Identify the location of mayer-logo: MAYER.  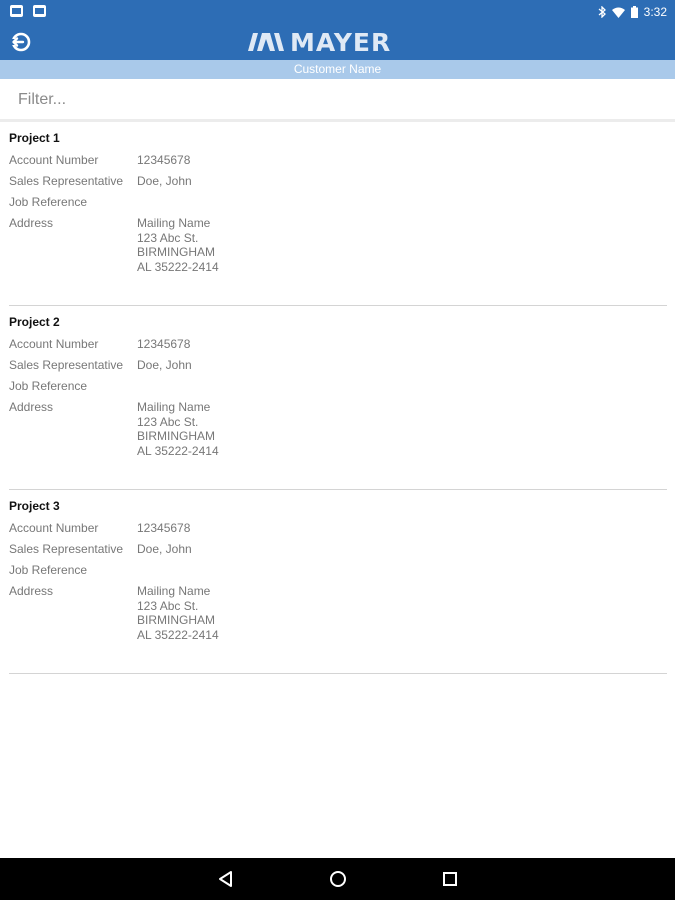
(320, 42).